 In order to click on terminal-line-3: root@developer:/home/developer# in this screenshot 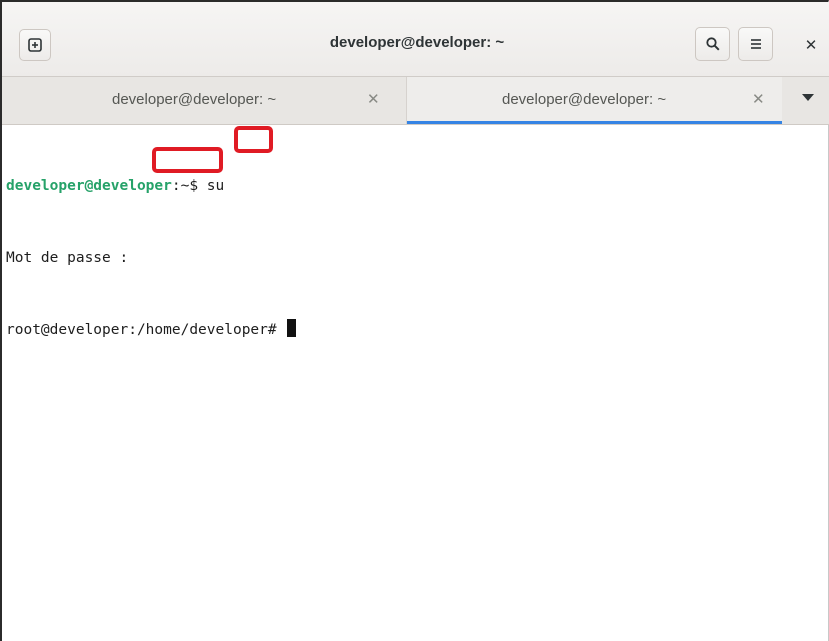, I will do `click(416, 330)`.